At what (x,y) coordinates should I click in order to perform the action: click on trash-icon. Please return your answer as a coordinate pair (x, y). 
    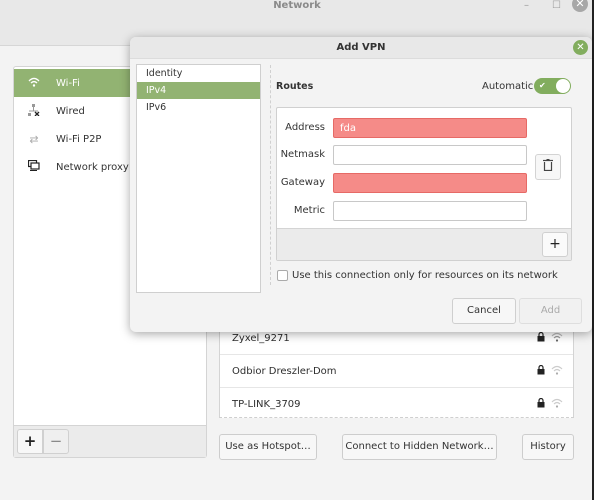
    Looking at the image, I should click on (548, 166).